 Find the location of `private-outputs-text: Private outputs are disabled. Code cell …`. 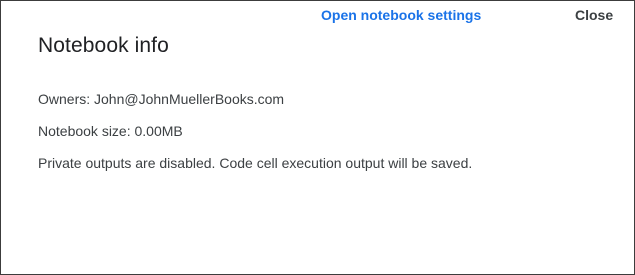

private-outputs-text: Private outputs are disabled. Code cell … is located at coordinates (255, 163).